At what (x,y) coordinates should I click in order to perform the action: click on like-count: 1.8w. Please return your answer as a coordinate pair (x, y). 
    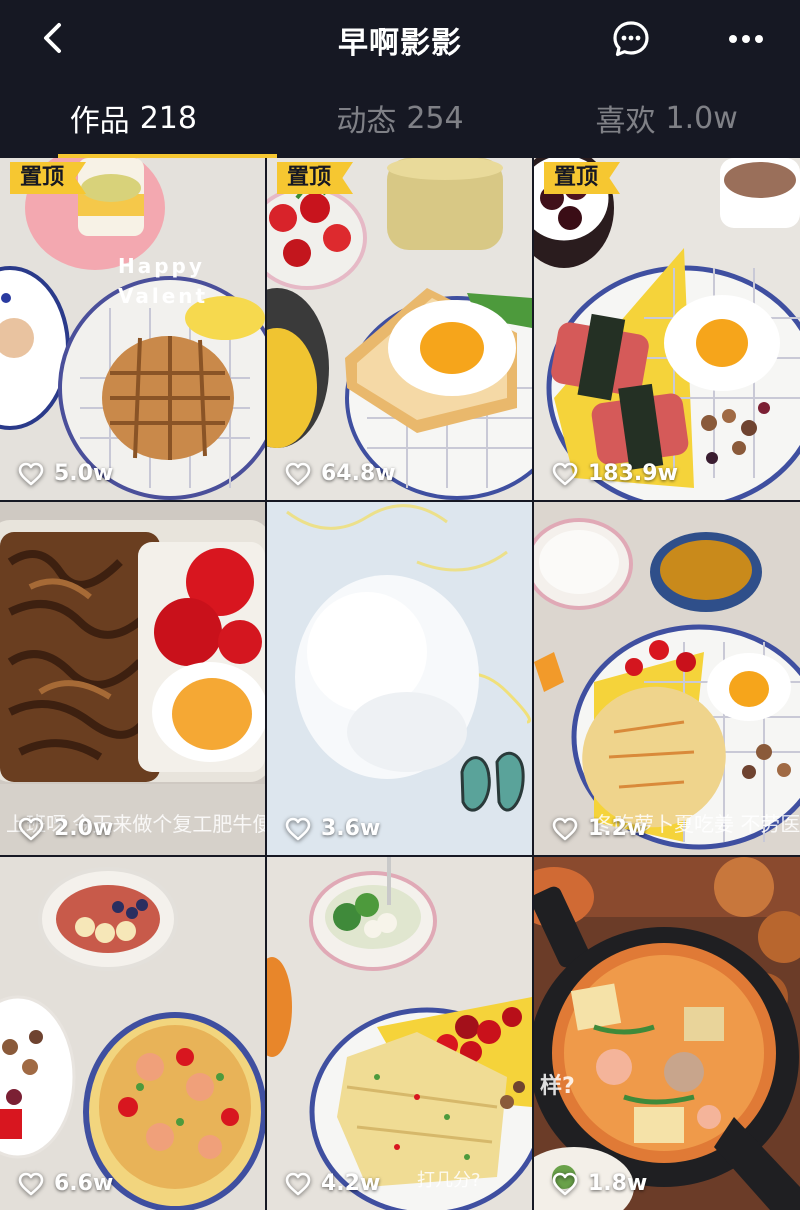
    Looking at the image, I should click on (599, 1183).